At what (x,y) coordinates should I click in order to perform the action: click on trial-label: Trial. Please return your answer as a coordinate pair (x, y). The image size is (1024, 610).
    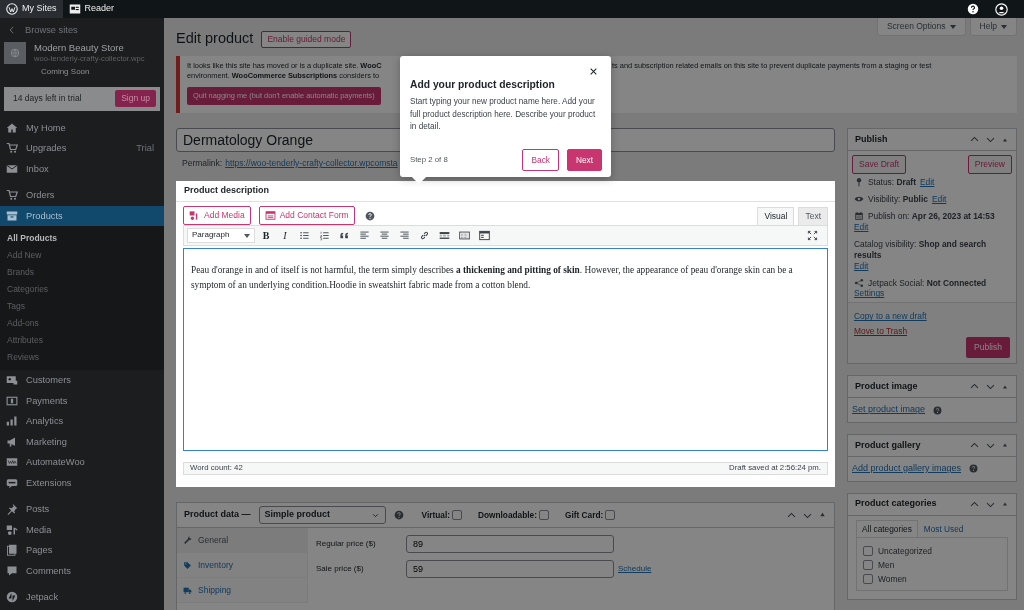
    Looking at the image, I should click on (145, 148).